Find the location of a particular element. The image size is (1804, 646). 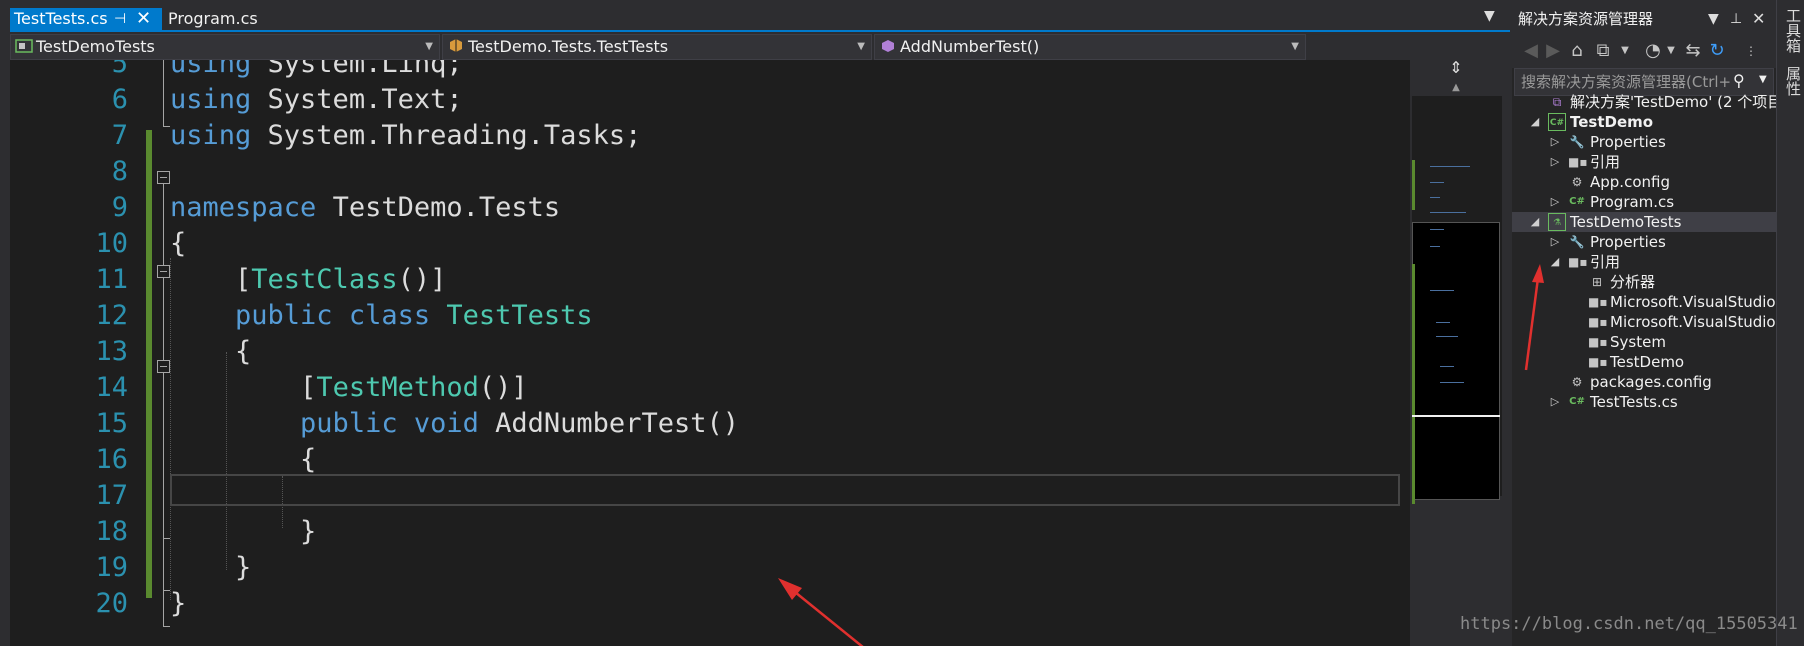

project-dropdown: TestDemoTests ▼ is located at coordinates (225, 47).